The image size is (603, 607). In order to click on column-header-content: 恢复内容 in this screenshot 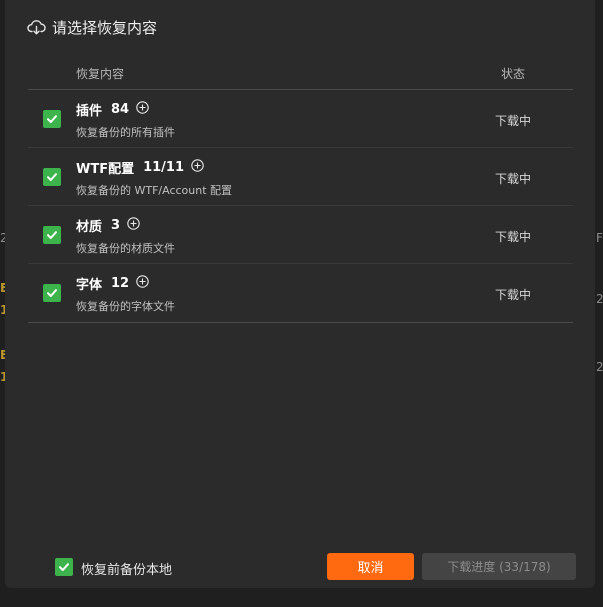, I will do `click(100, 74)`.